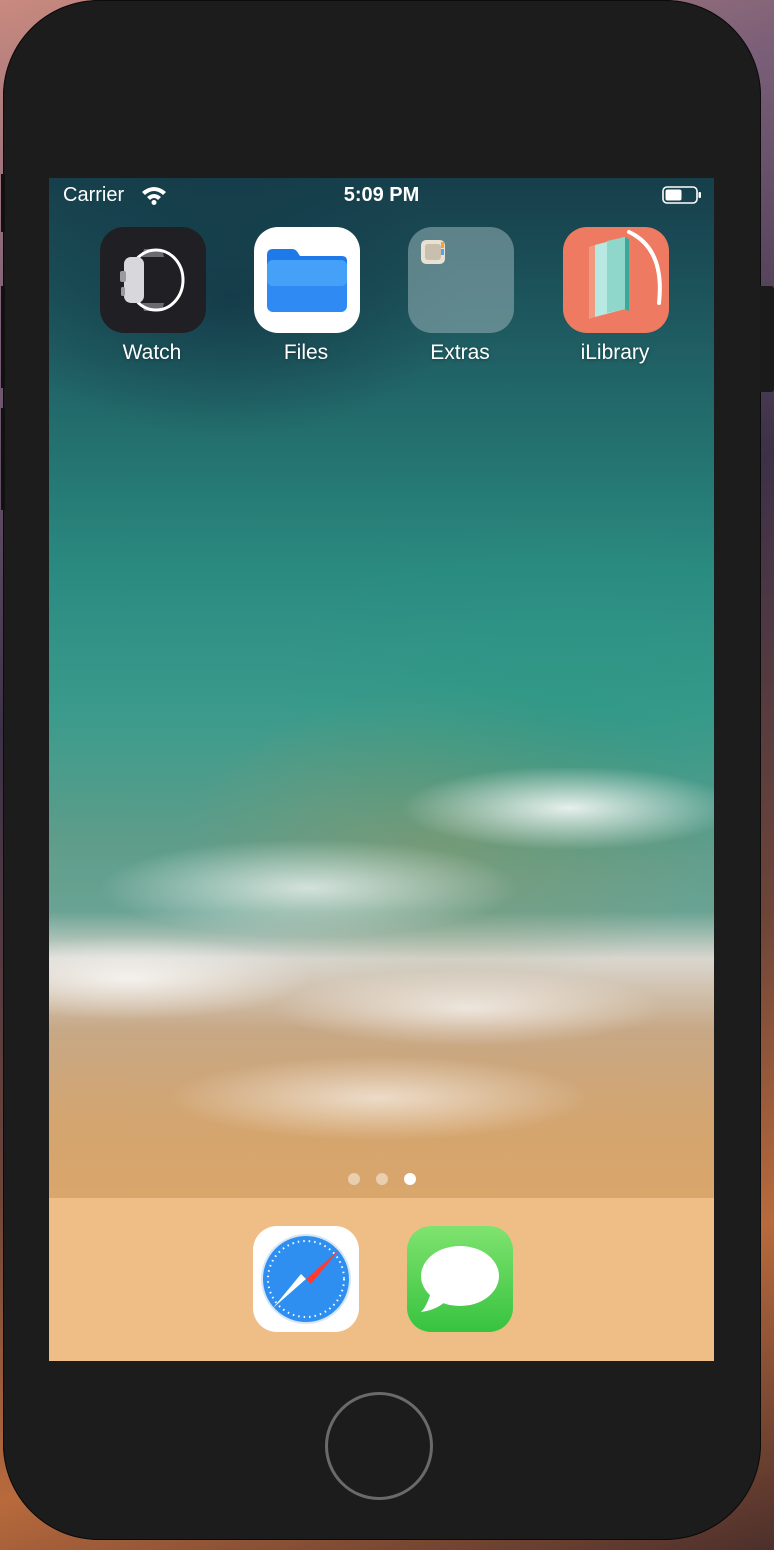 This screenshot has width=774, height=1550. Describe the element at coordinates (3, 337) in the screenshot. I see `volume-up-button` at that location.